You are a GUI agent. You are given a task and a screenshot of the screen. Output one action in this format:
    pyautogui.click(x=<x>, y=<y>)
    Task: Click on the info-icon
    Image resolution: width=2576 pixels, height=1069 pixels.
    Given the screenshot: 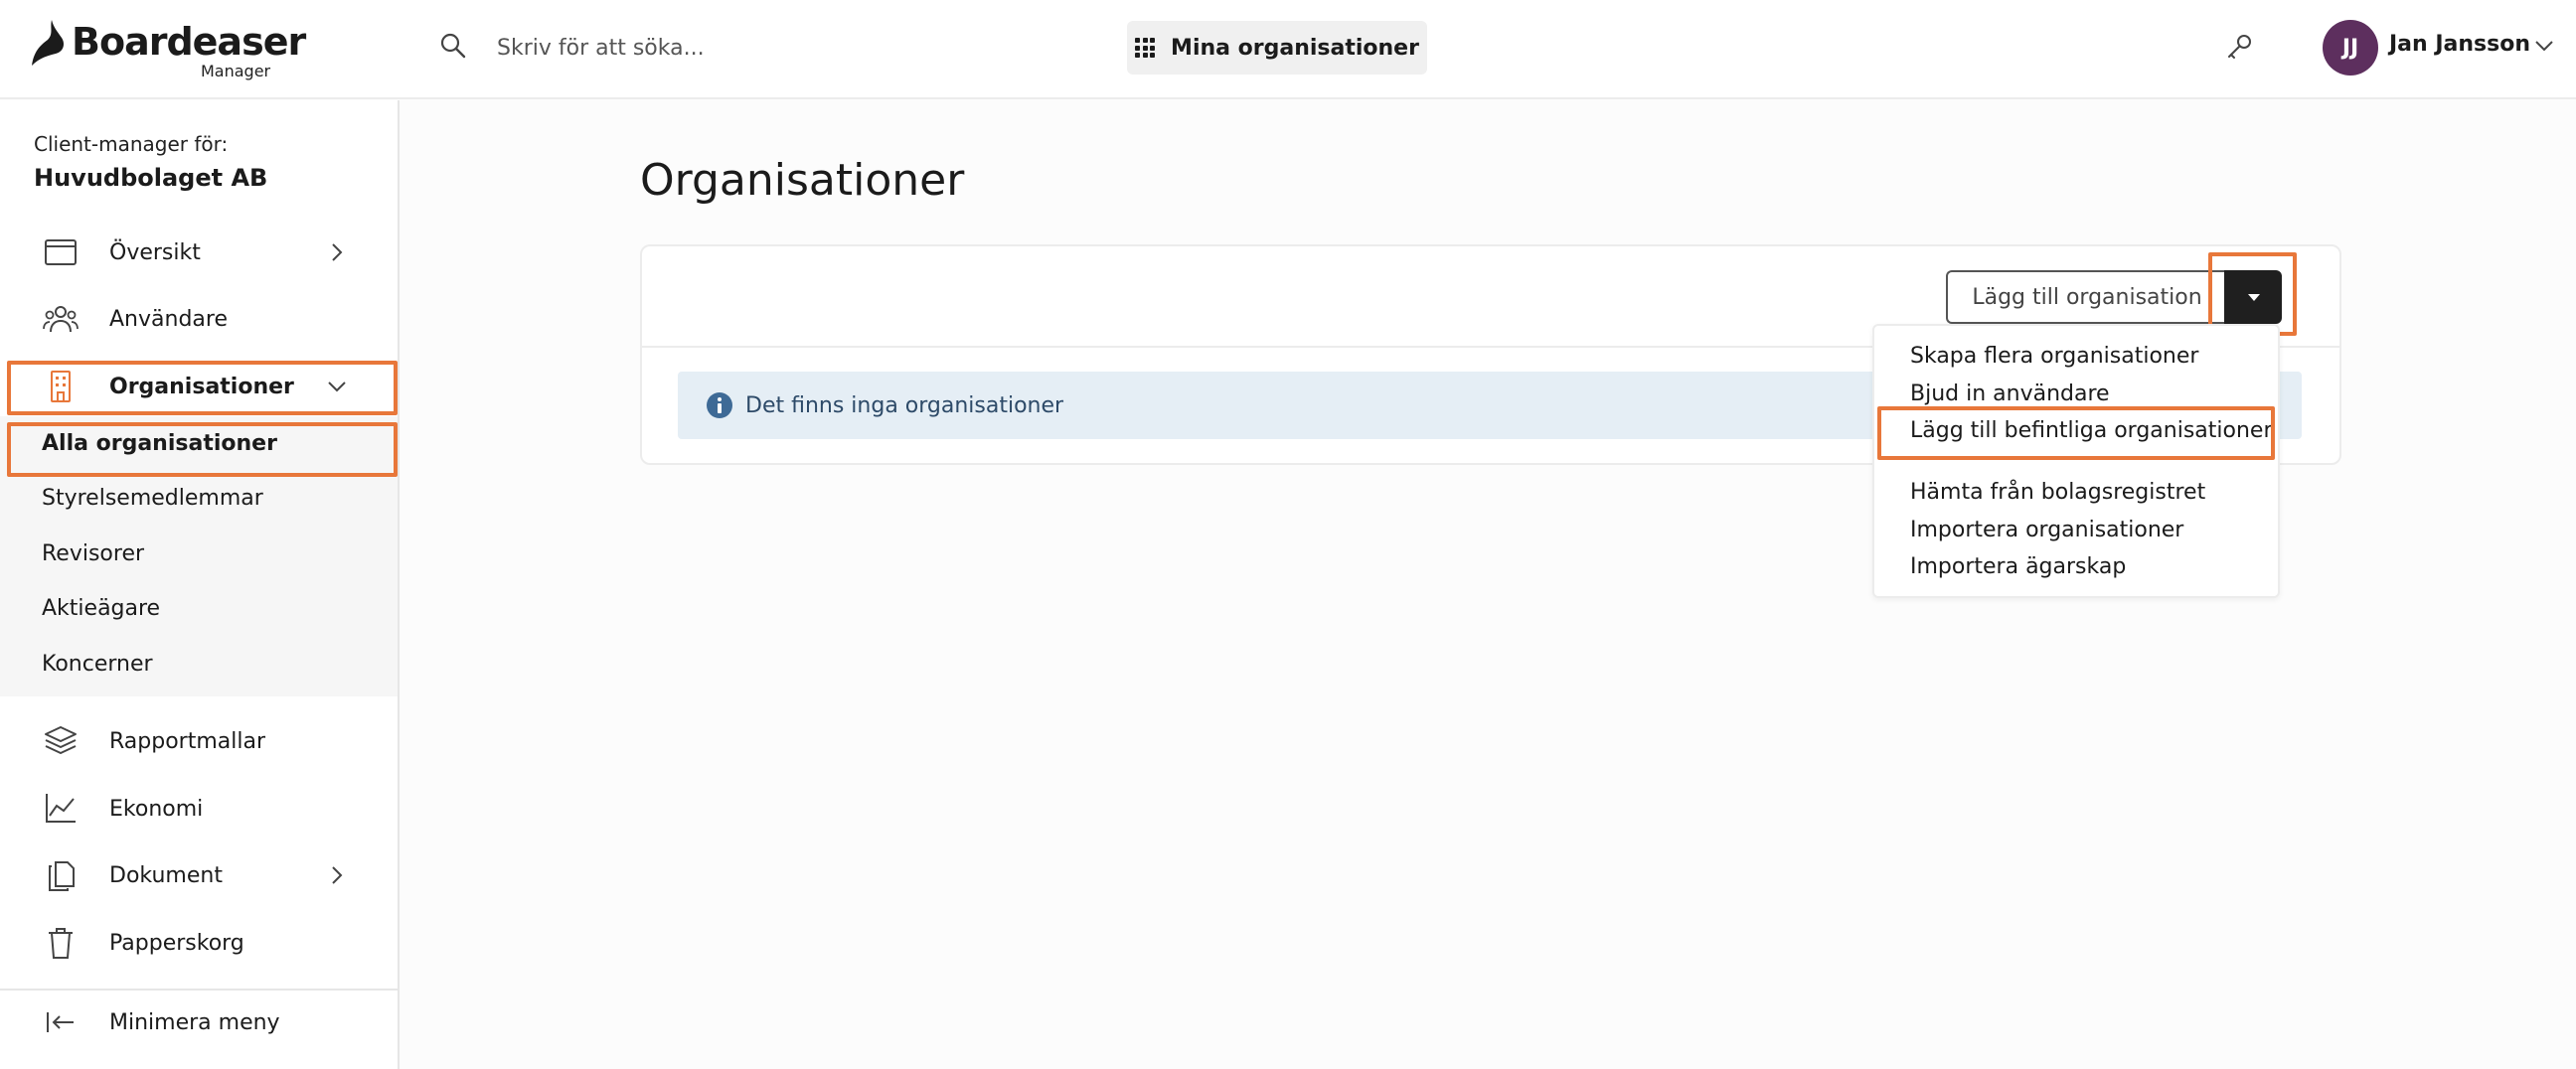 What is the action you would take?
    pyautogui.click(x=719, y=405)
    